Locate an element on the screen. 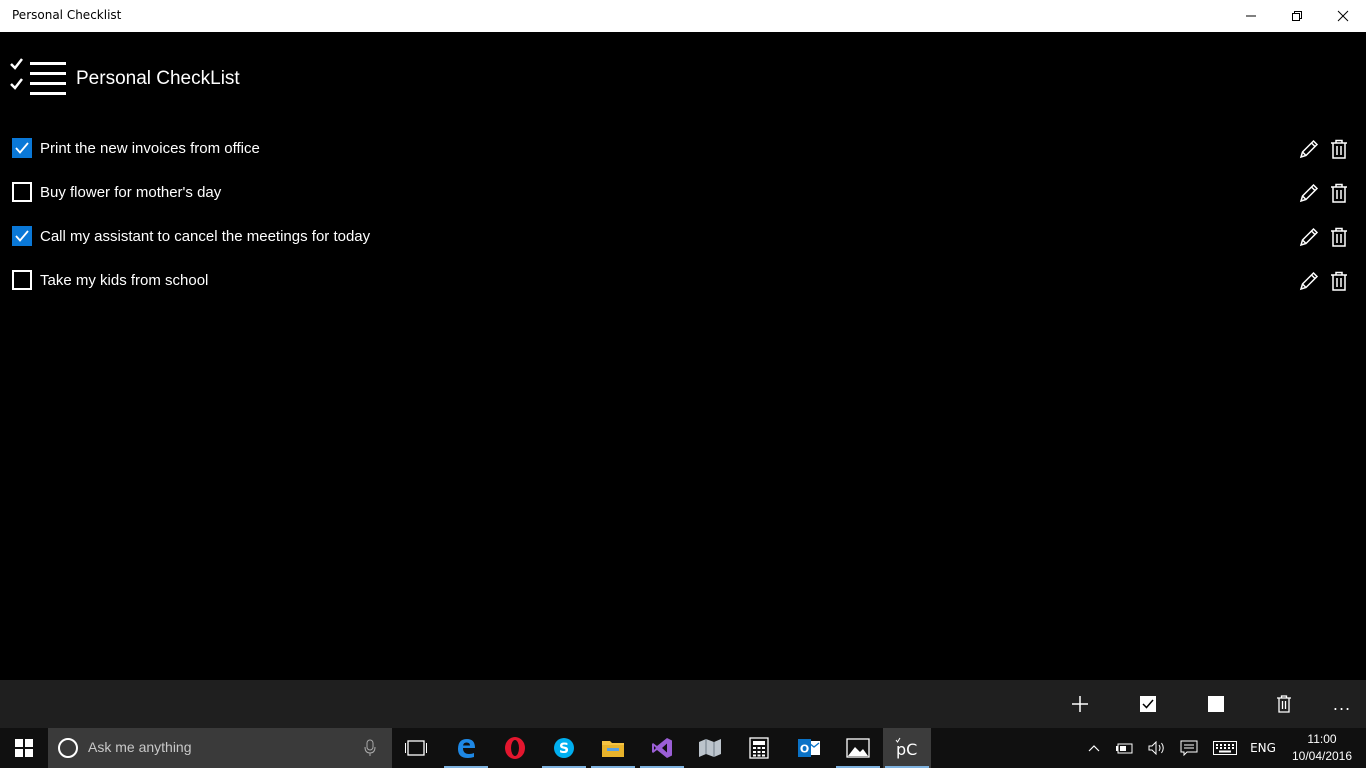 This screenshot has height=768, width=1366. check-all-icon is located at coordinates (1148, 704).